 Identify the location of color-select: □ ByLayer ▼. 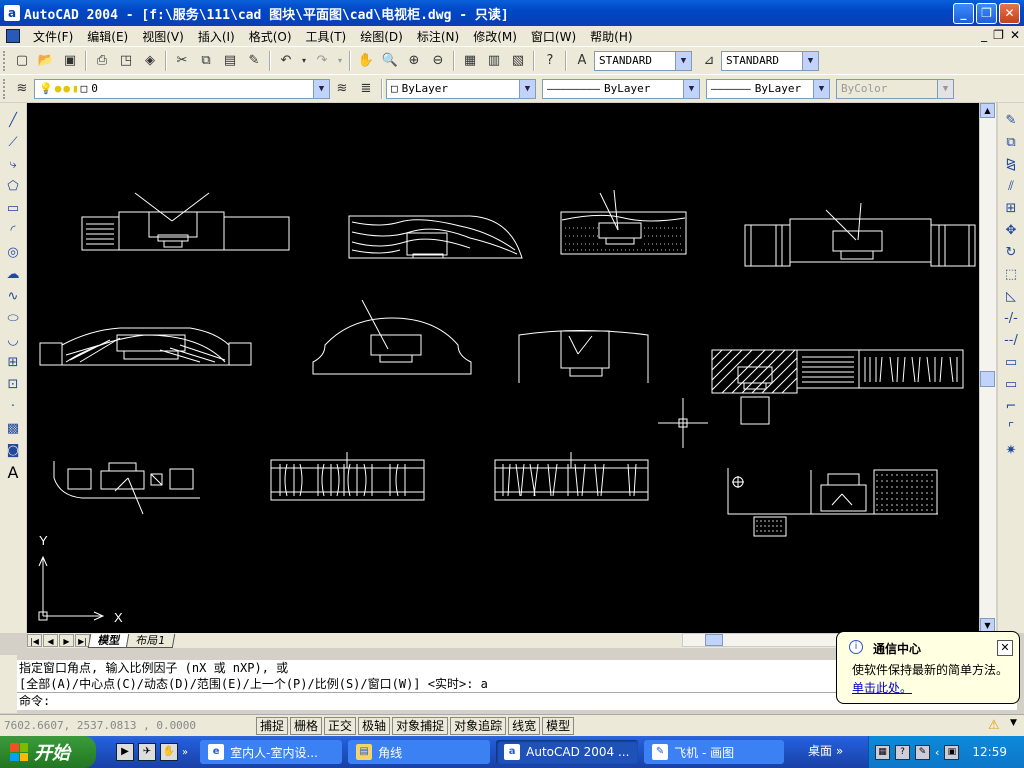
(461, 88).